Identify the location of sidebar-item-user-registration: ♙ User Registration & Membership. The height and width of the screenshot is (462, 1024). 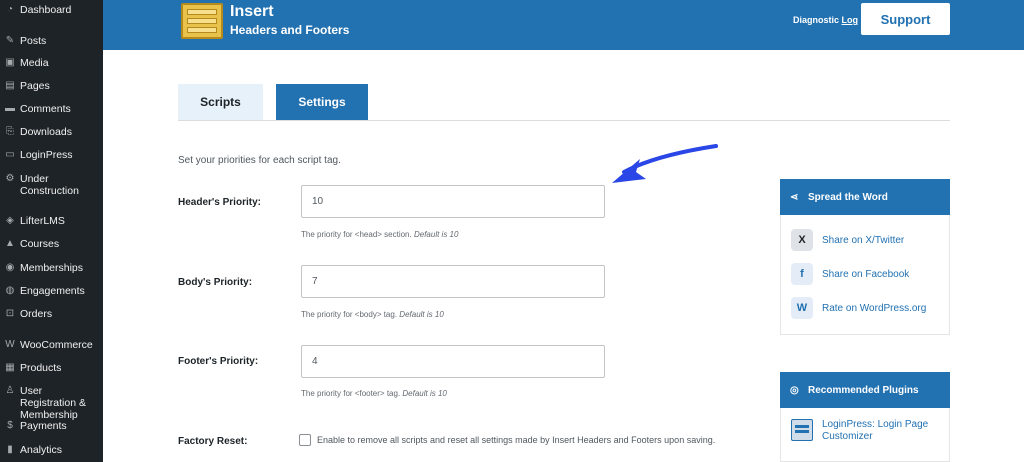
(51, 403).